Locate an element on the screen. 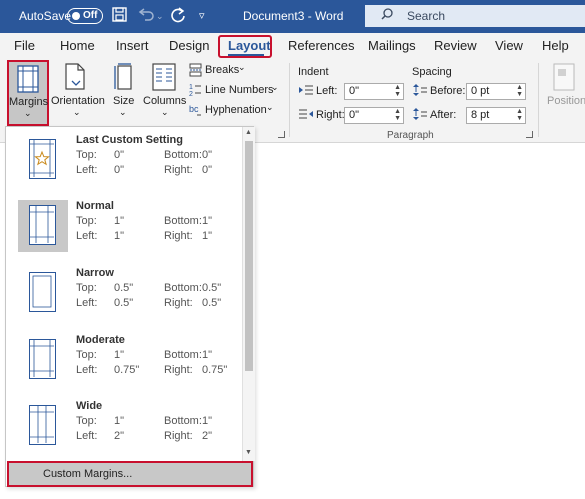 Image resolution: width=585 pixels, height=499 pixels. tab-references: References is located at coordinates (321, 45).